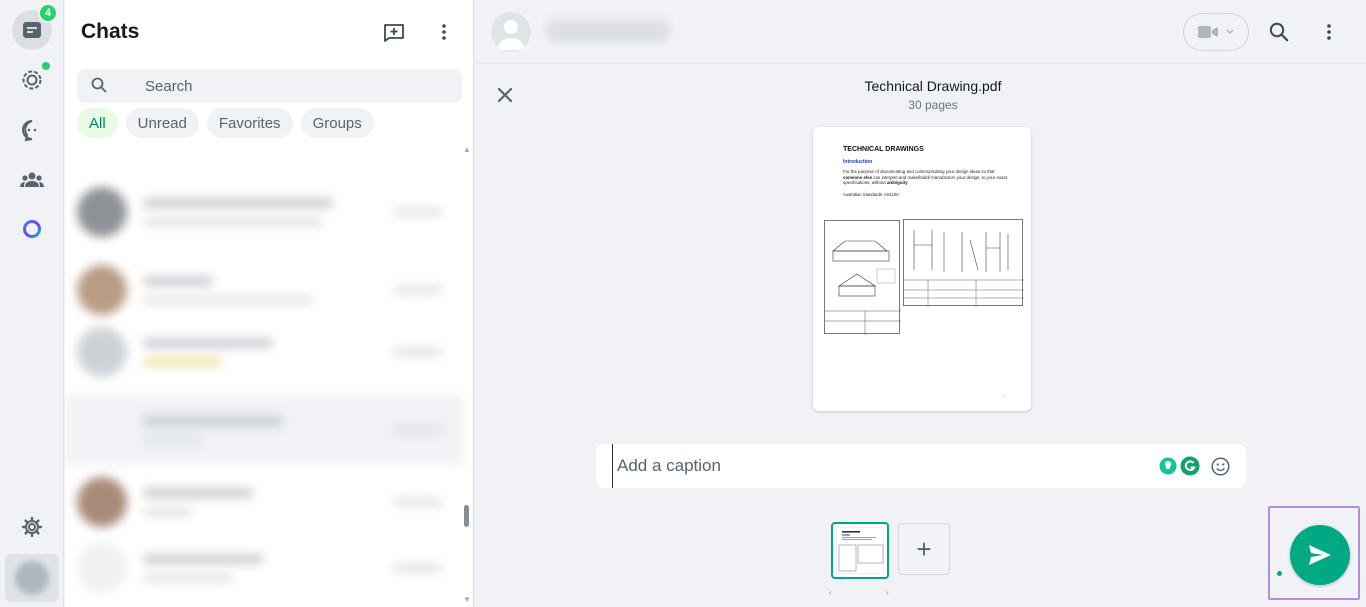 This screenshot has height=607, width=1366. I want to click on chevron-down-icon, so click(1230, 31).